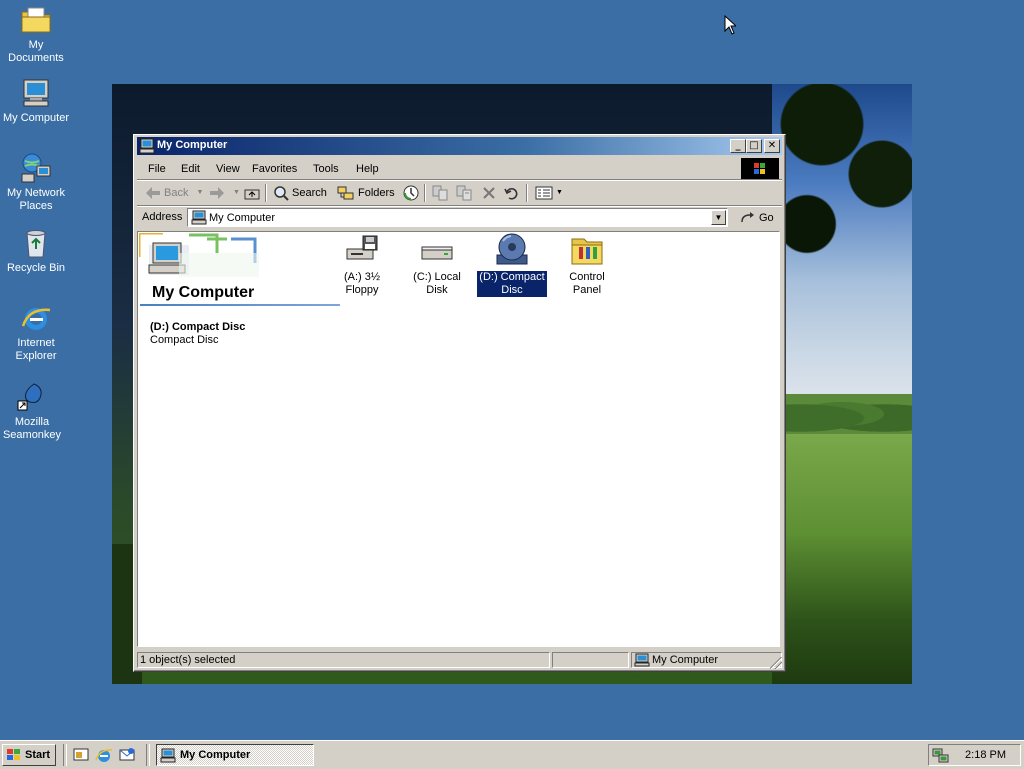 Image resolution: width=1024 pixels, height=769 pixels. I want to click on move-to-button, so click(440, 193).